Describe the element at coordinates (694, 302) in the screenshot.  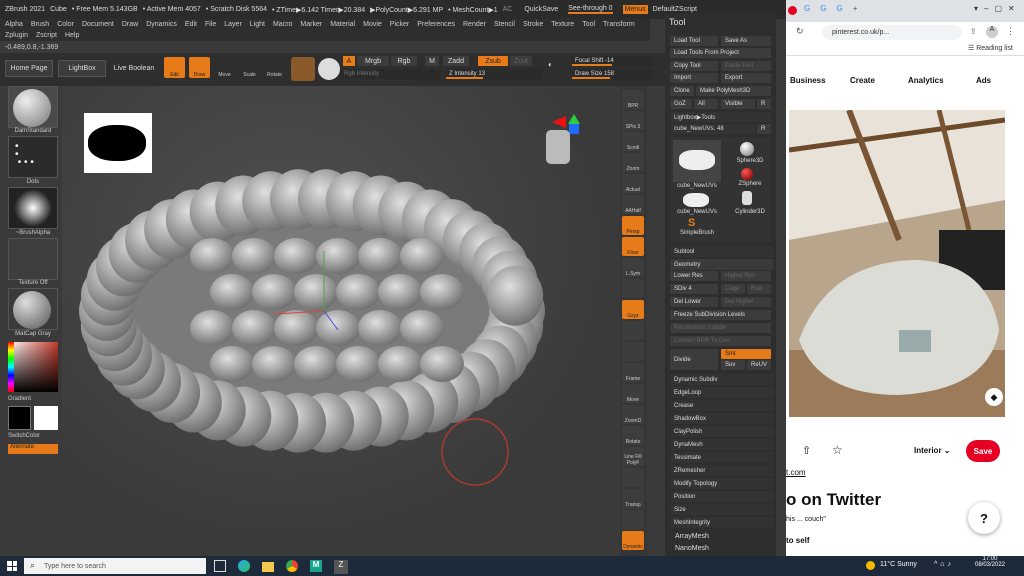
I see `del-lower-button: Del Lower` at that location.